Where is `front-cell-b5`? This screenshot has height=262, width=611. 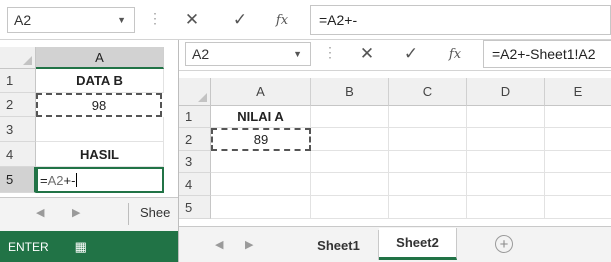
front-cell-b5 is located at coordinates (350, 207).